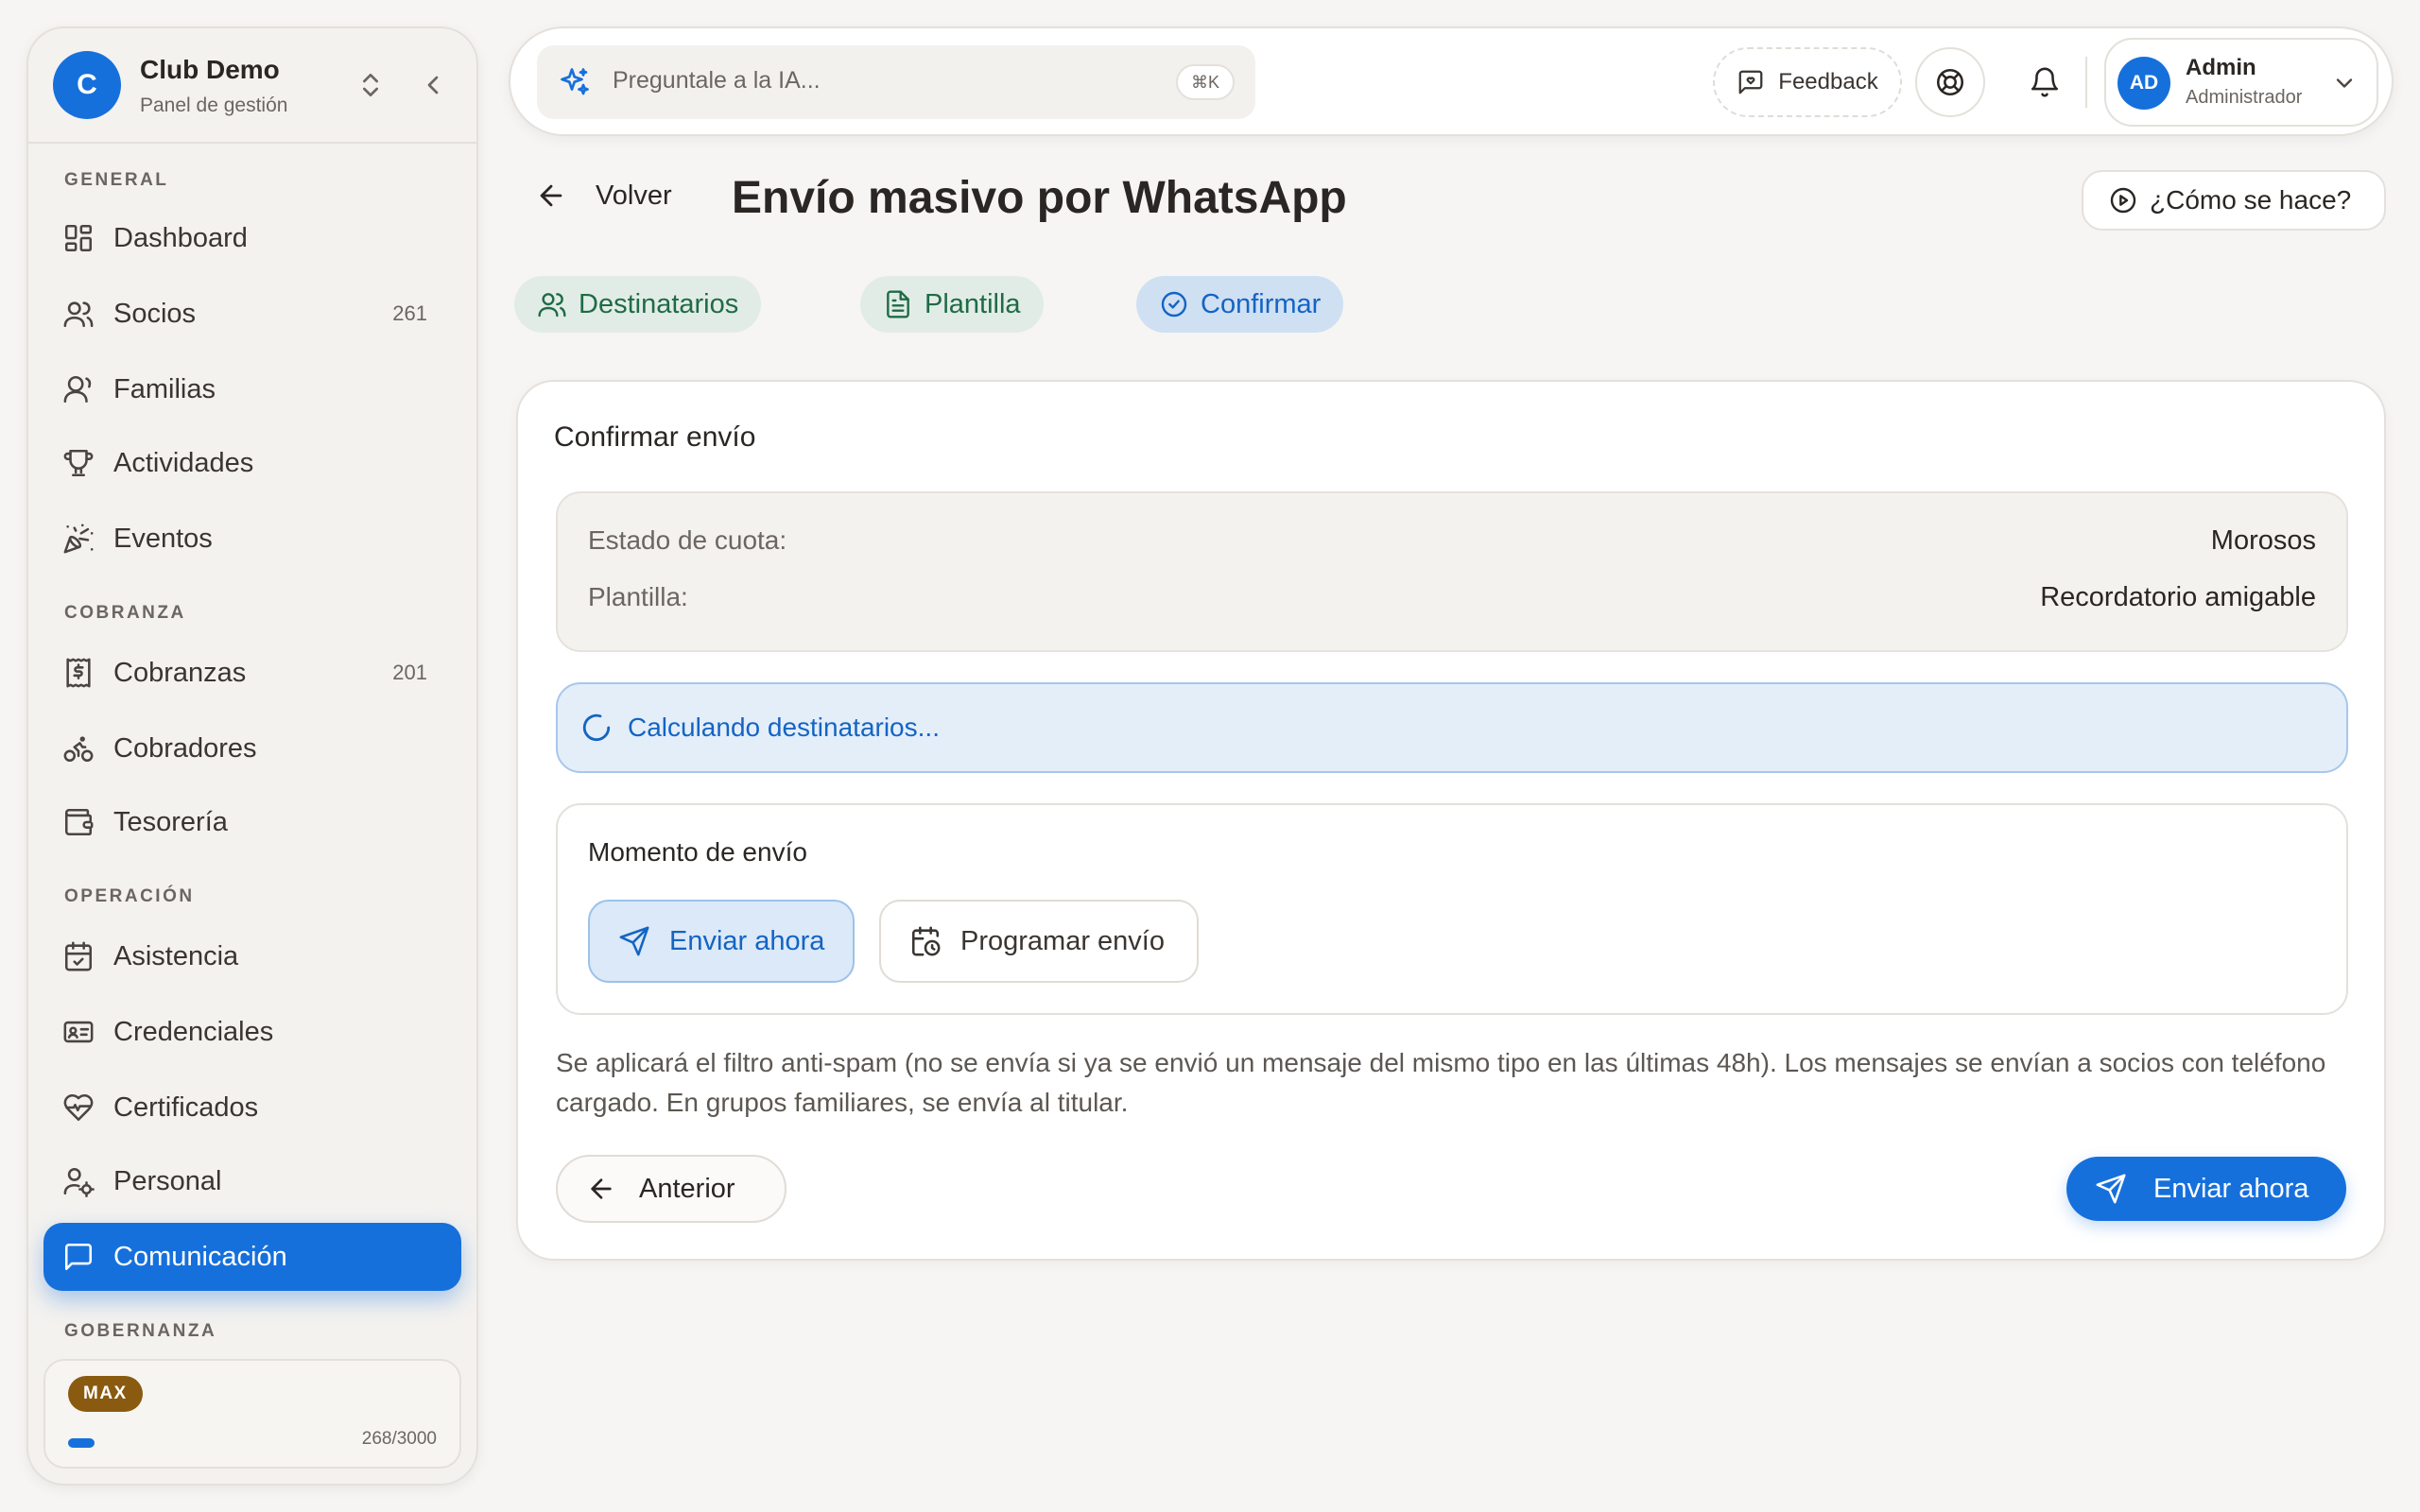  What do you see at coordinates (176, 955) in the screenshot?
I see `sidebar-item-label: Asistencia` at bounding box center [176, 955].